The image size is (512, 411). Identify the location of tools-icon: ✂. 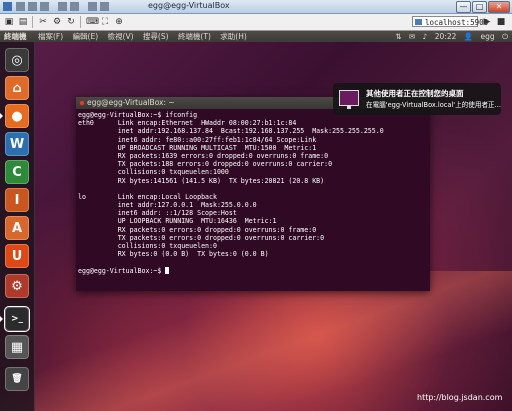
(43, 22).